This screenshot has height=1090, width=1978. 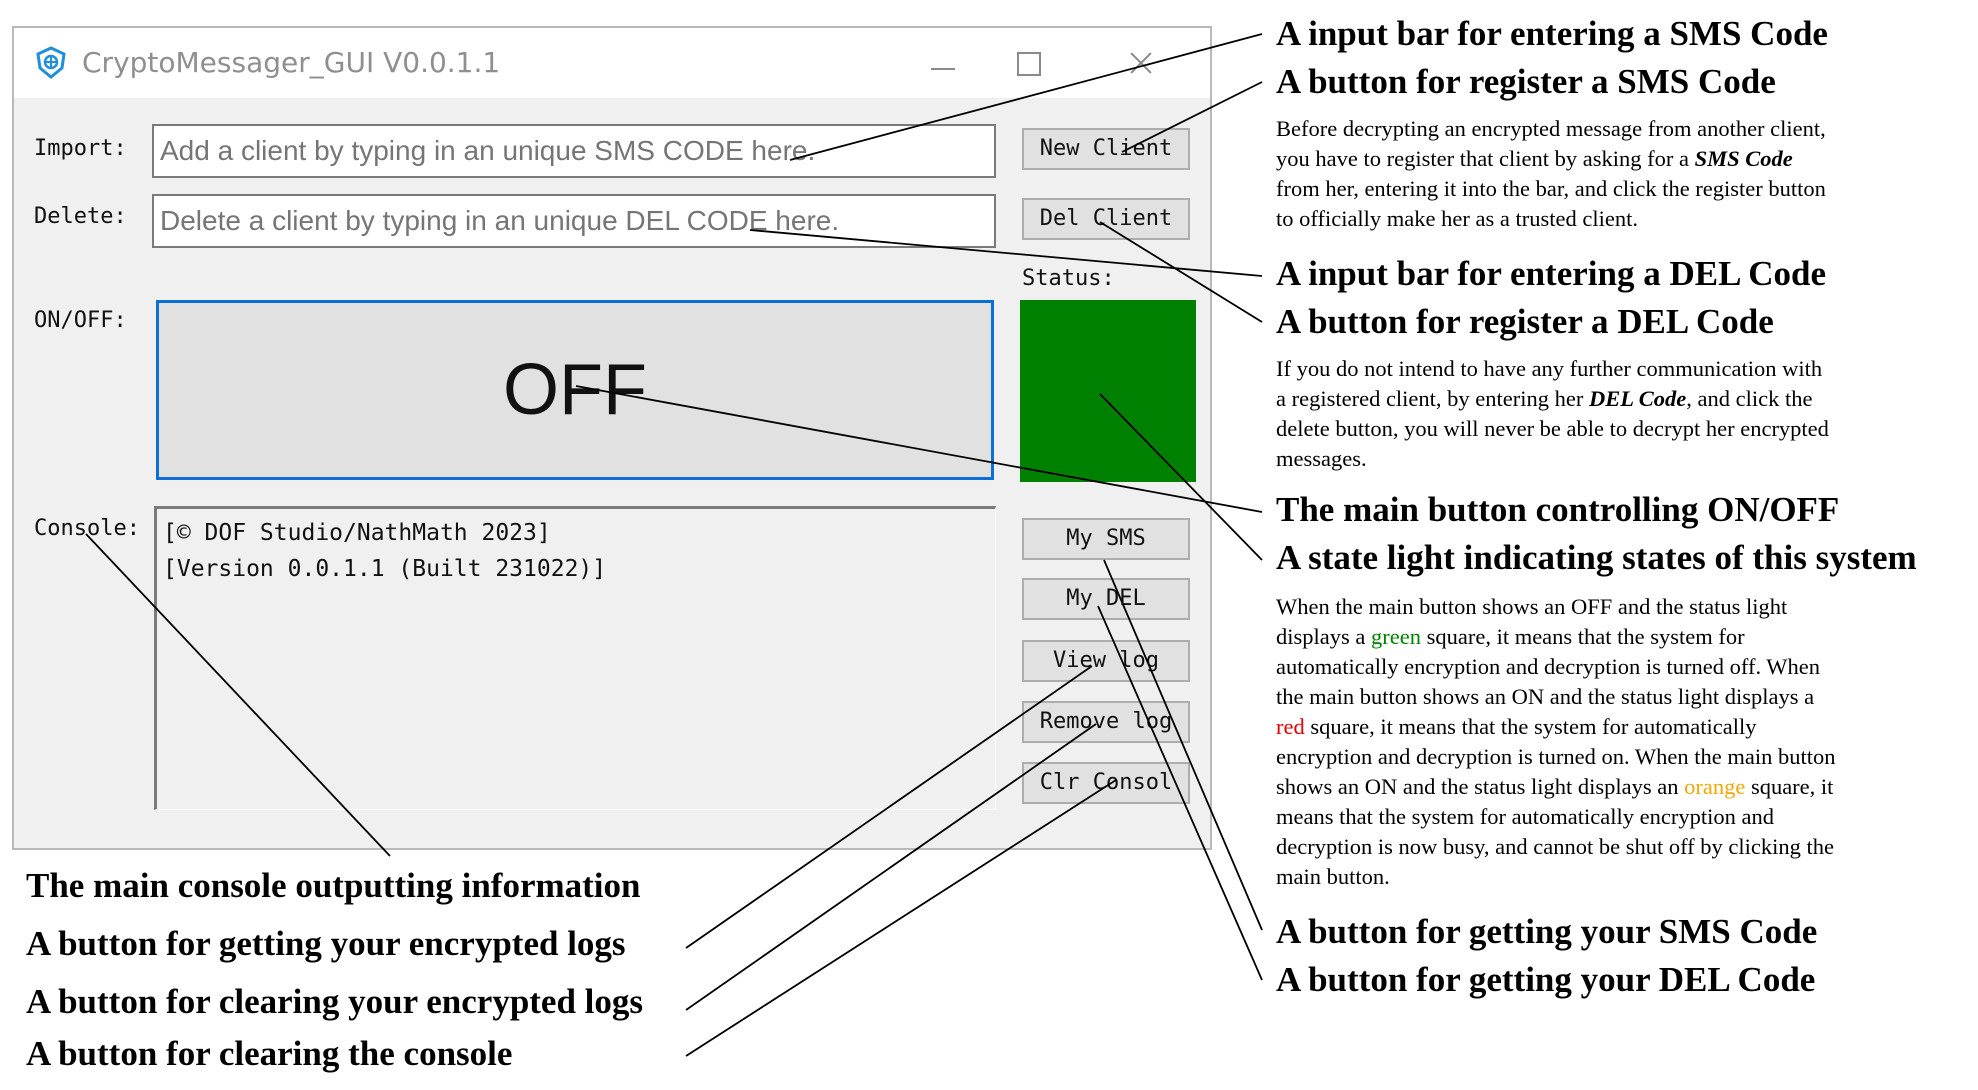 I want to click on import-label: Import:, so click(x=80, y=148).